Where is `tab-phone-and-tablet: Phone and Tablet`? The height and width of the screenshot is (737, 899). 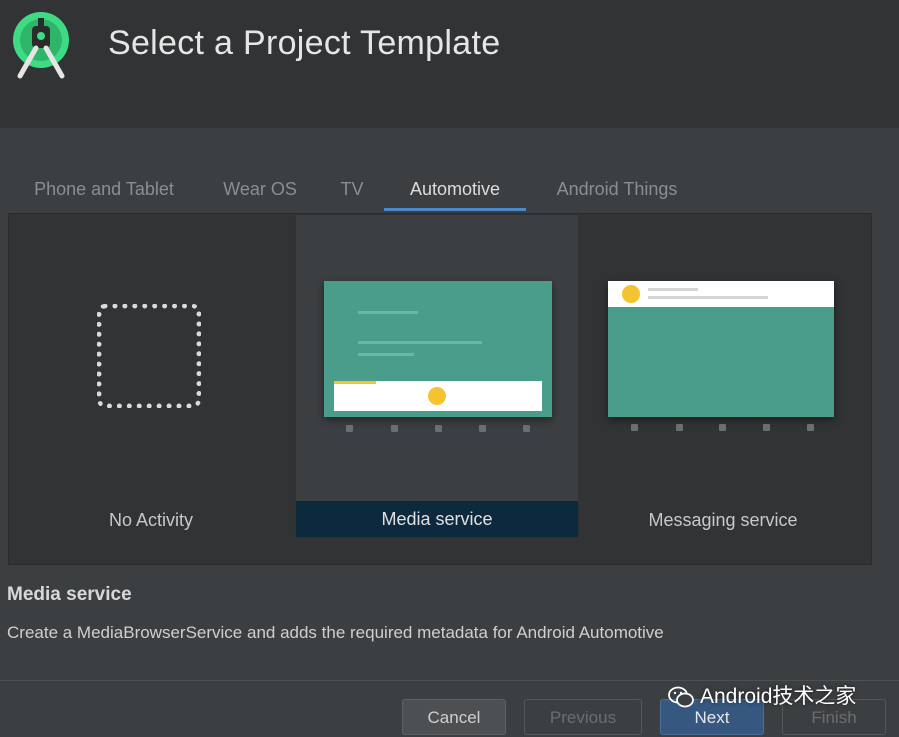 tab-phone-and-tablet: Phone and Tablet is located at coordinates (104, 190).